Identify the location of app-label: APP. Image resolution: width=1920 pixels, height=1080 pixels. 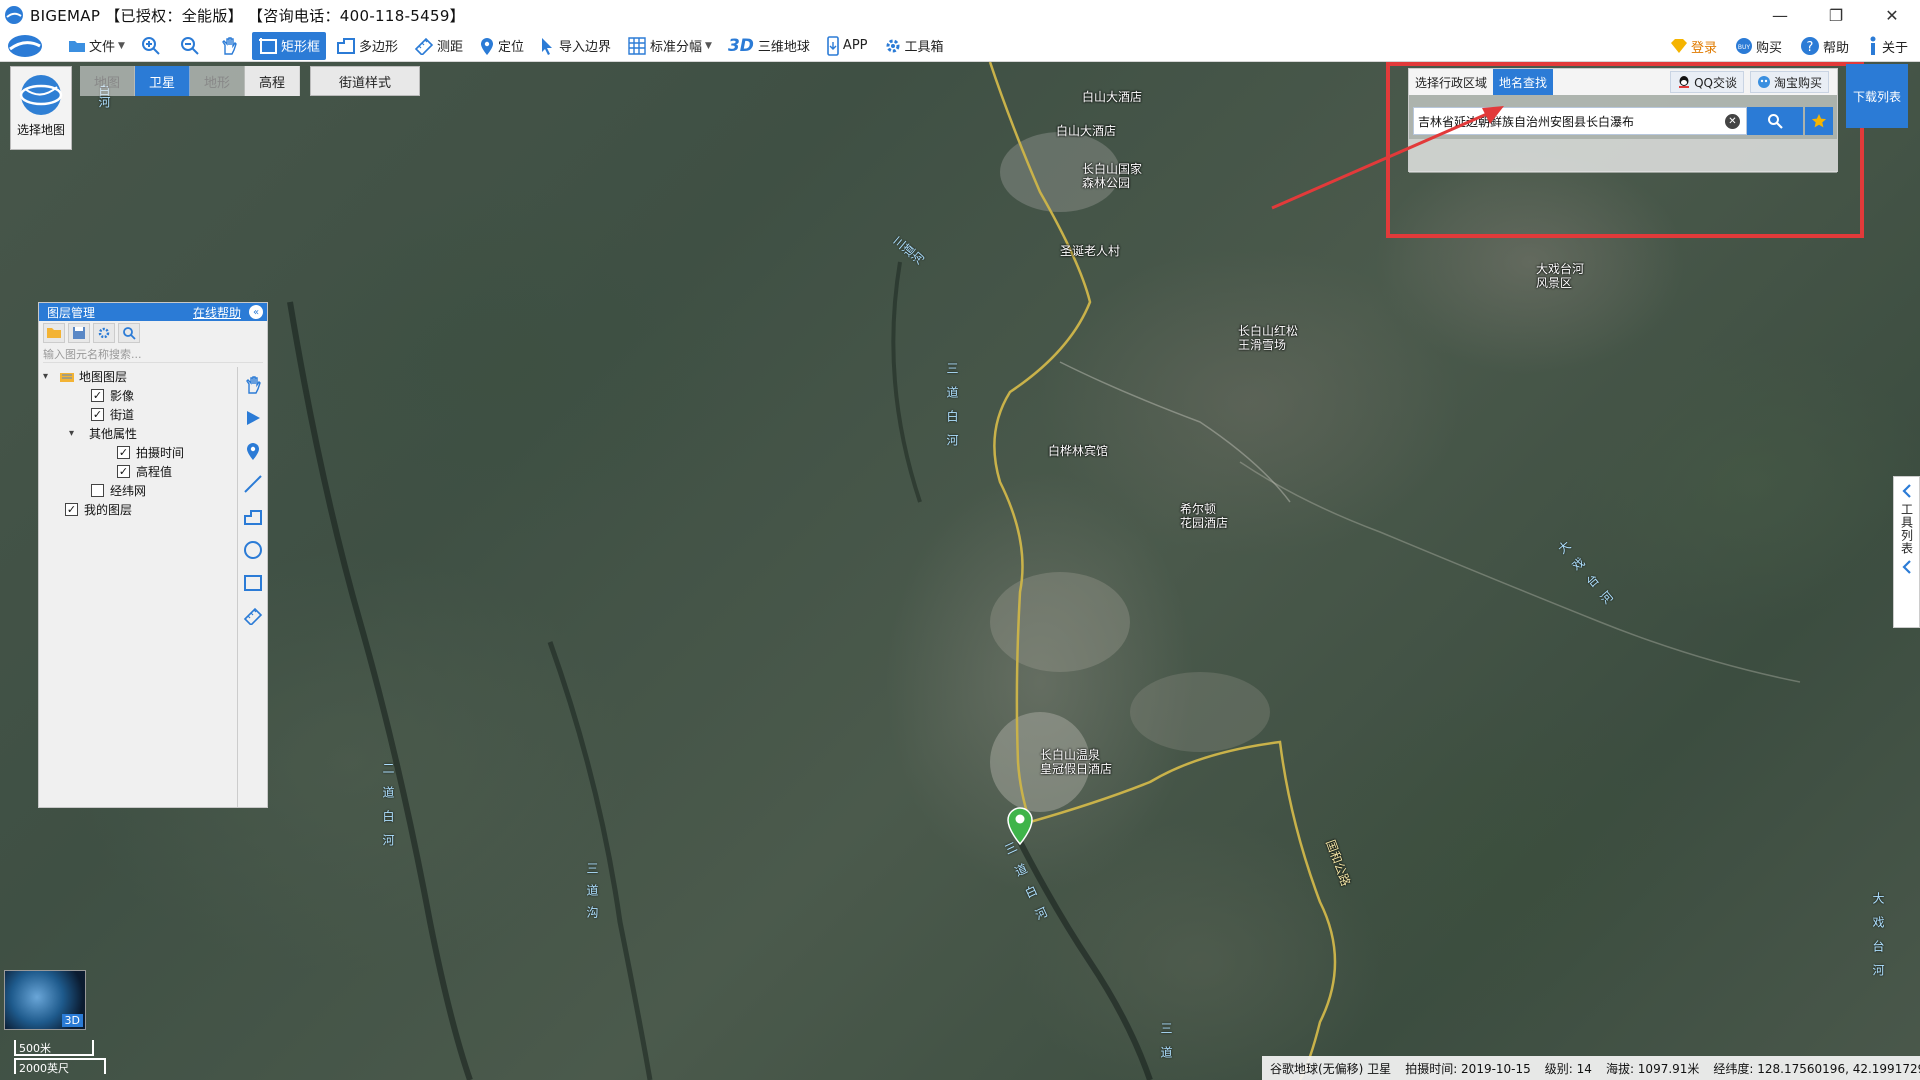
(855, 45).